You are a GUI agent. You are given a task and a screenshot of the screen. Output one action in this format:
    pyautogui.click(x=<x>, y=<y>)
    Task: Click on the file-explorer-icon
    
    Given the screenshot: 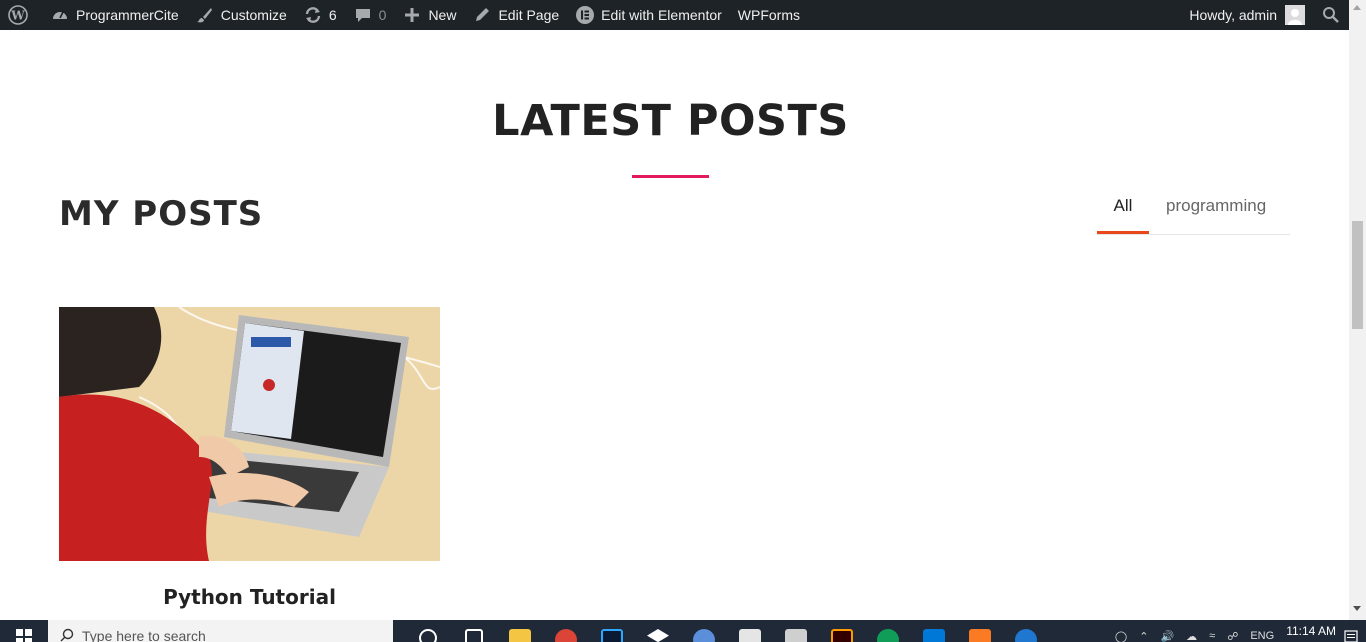 What is the action you would take?
    pyautogui.click(x=520, y=631)
    